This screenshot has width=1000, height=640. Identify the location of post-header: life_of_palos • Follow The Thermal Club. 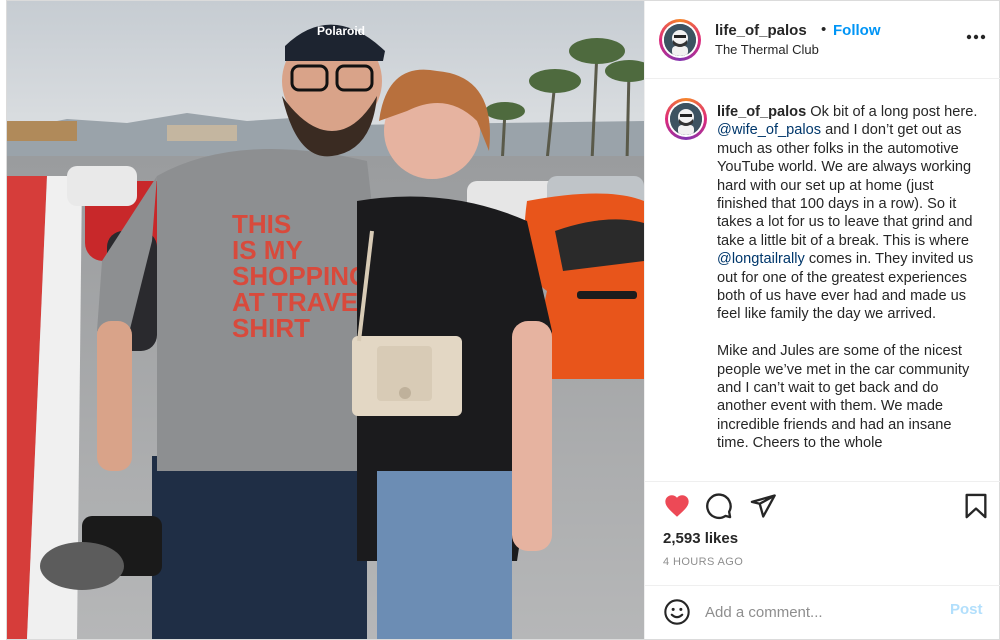
(822, 40).